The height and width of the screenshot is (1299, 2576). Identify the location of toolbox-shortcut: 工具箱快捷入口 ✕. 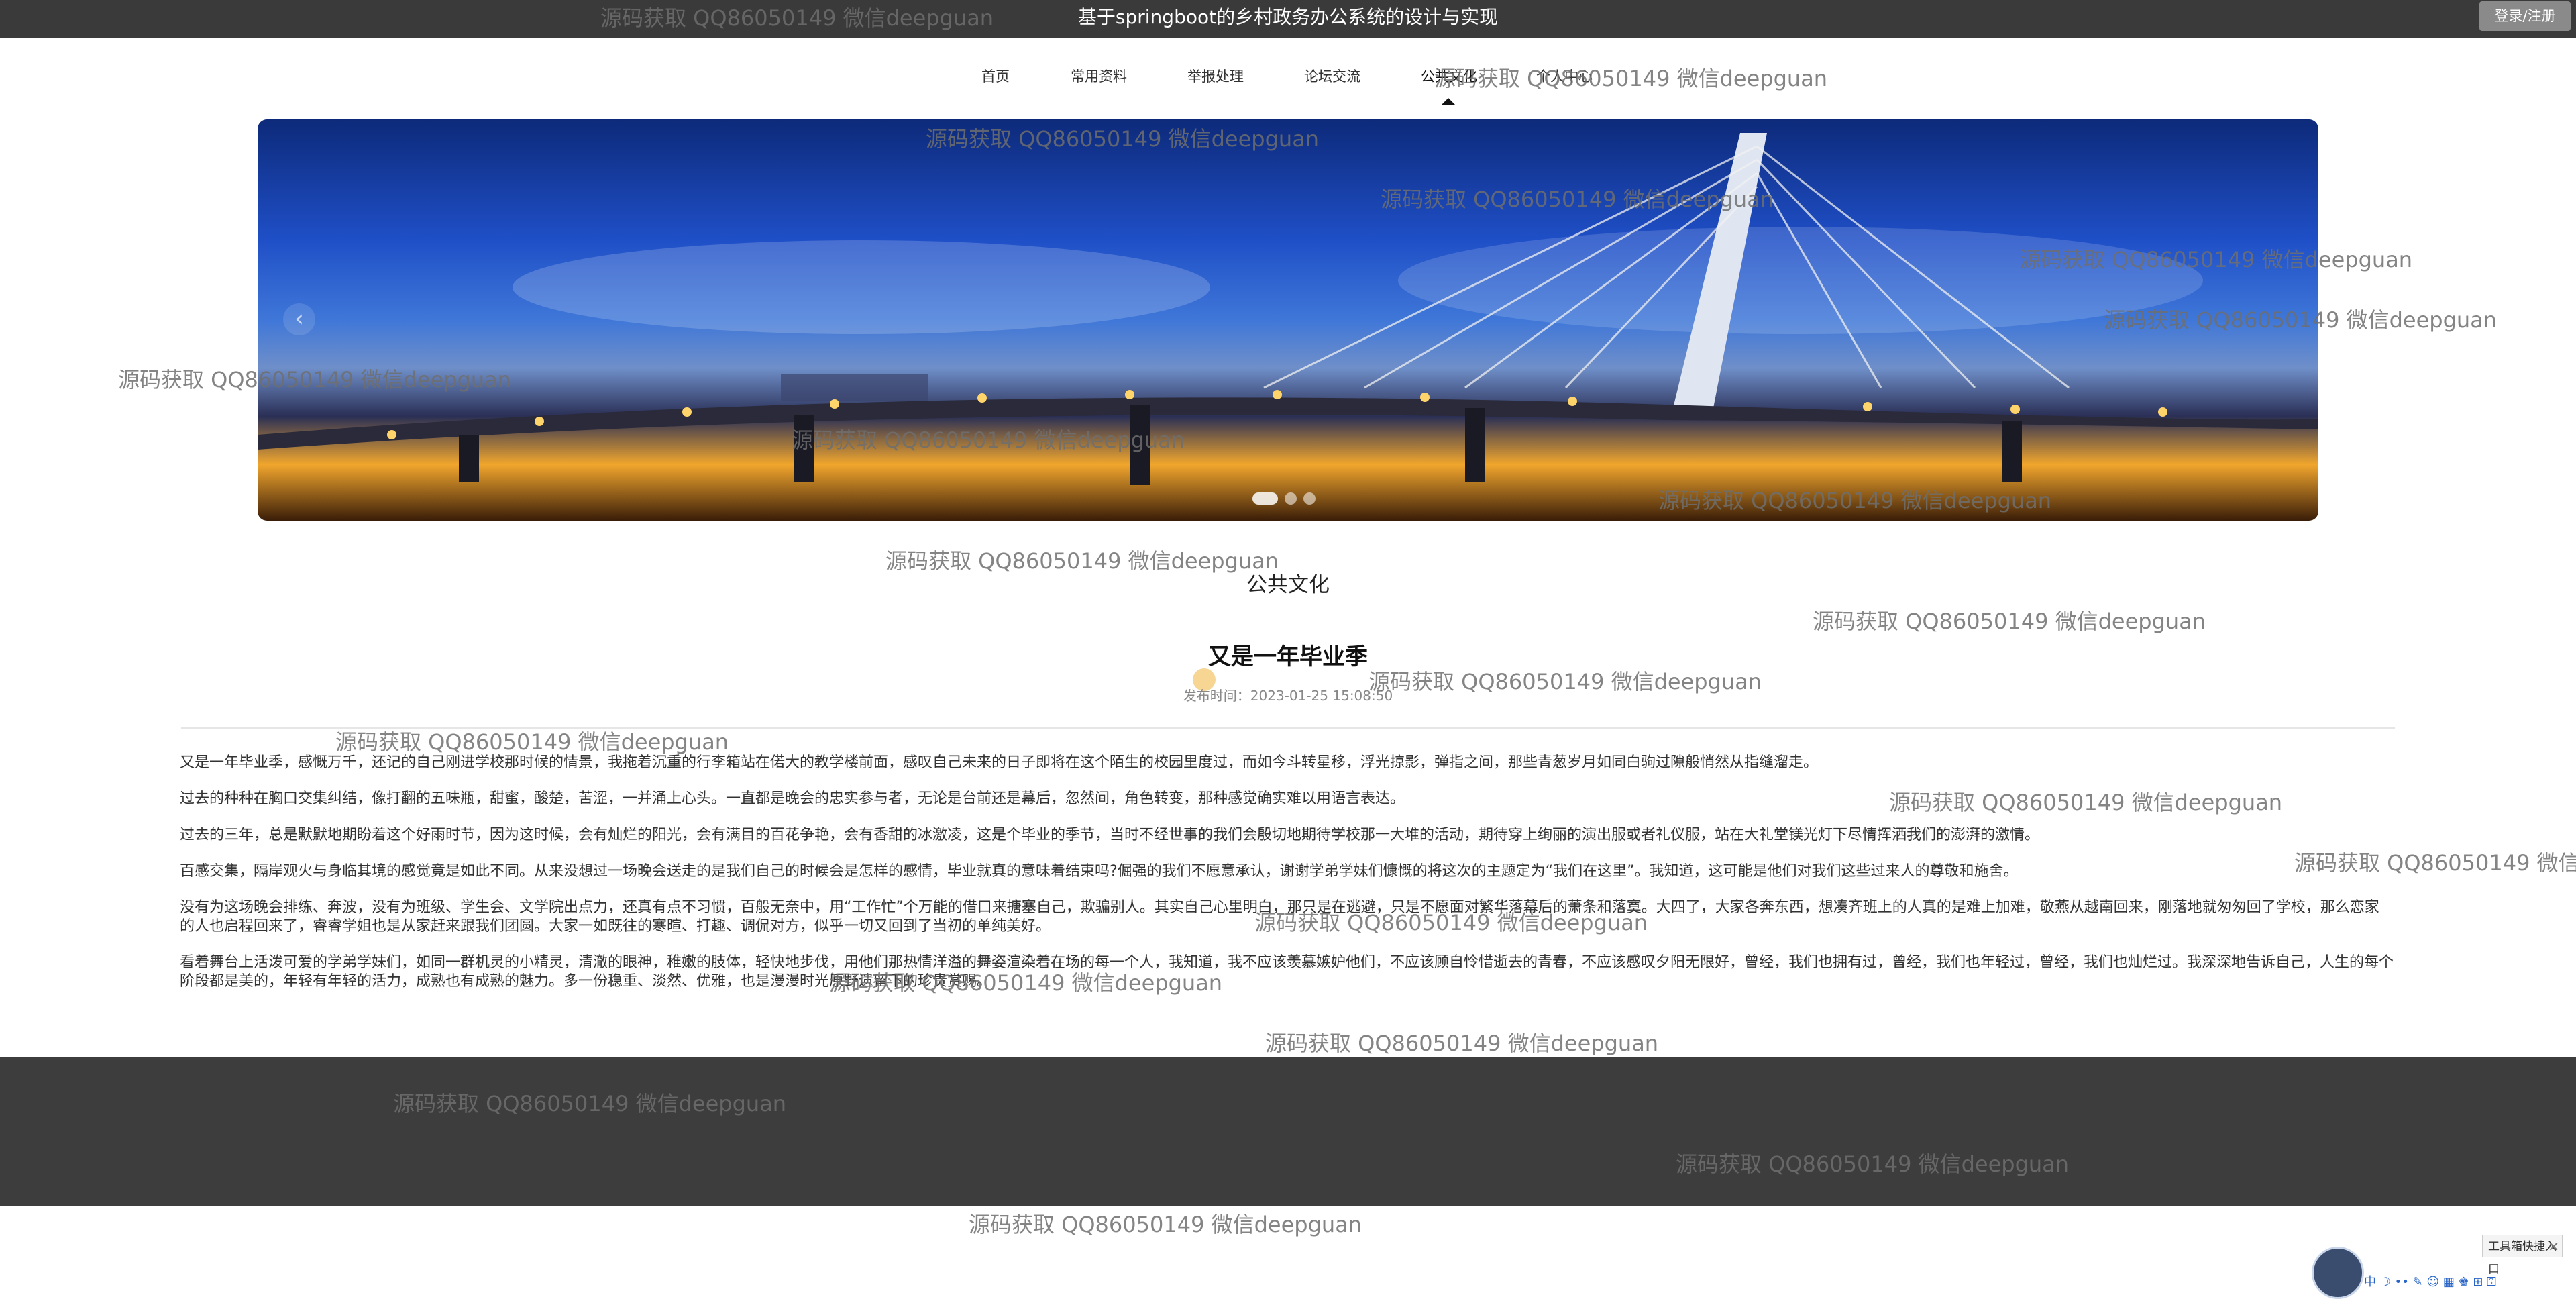
(2522, 1255).